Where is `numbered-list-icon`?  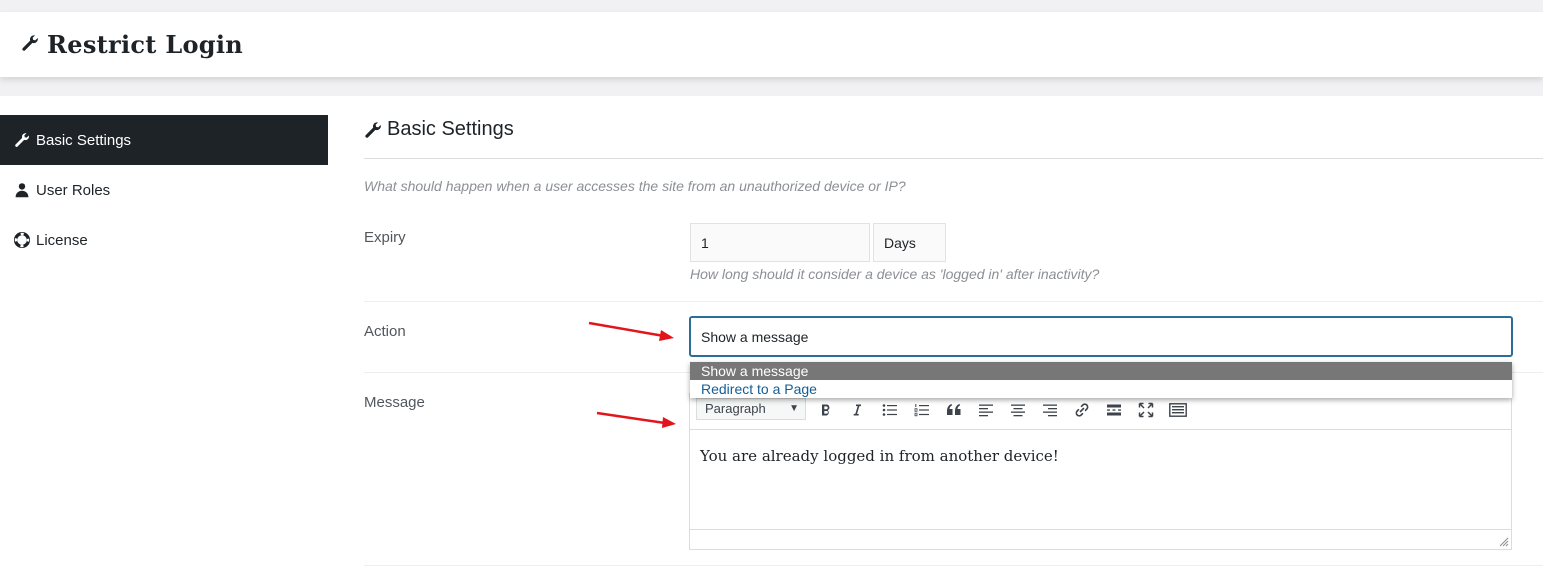 numbered-list-icon is located at coordinates (921, 410).